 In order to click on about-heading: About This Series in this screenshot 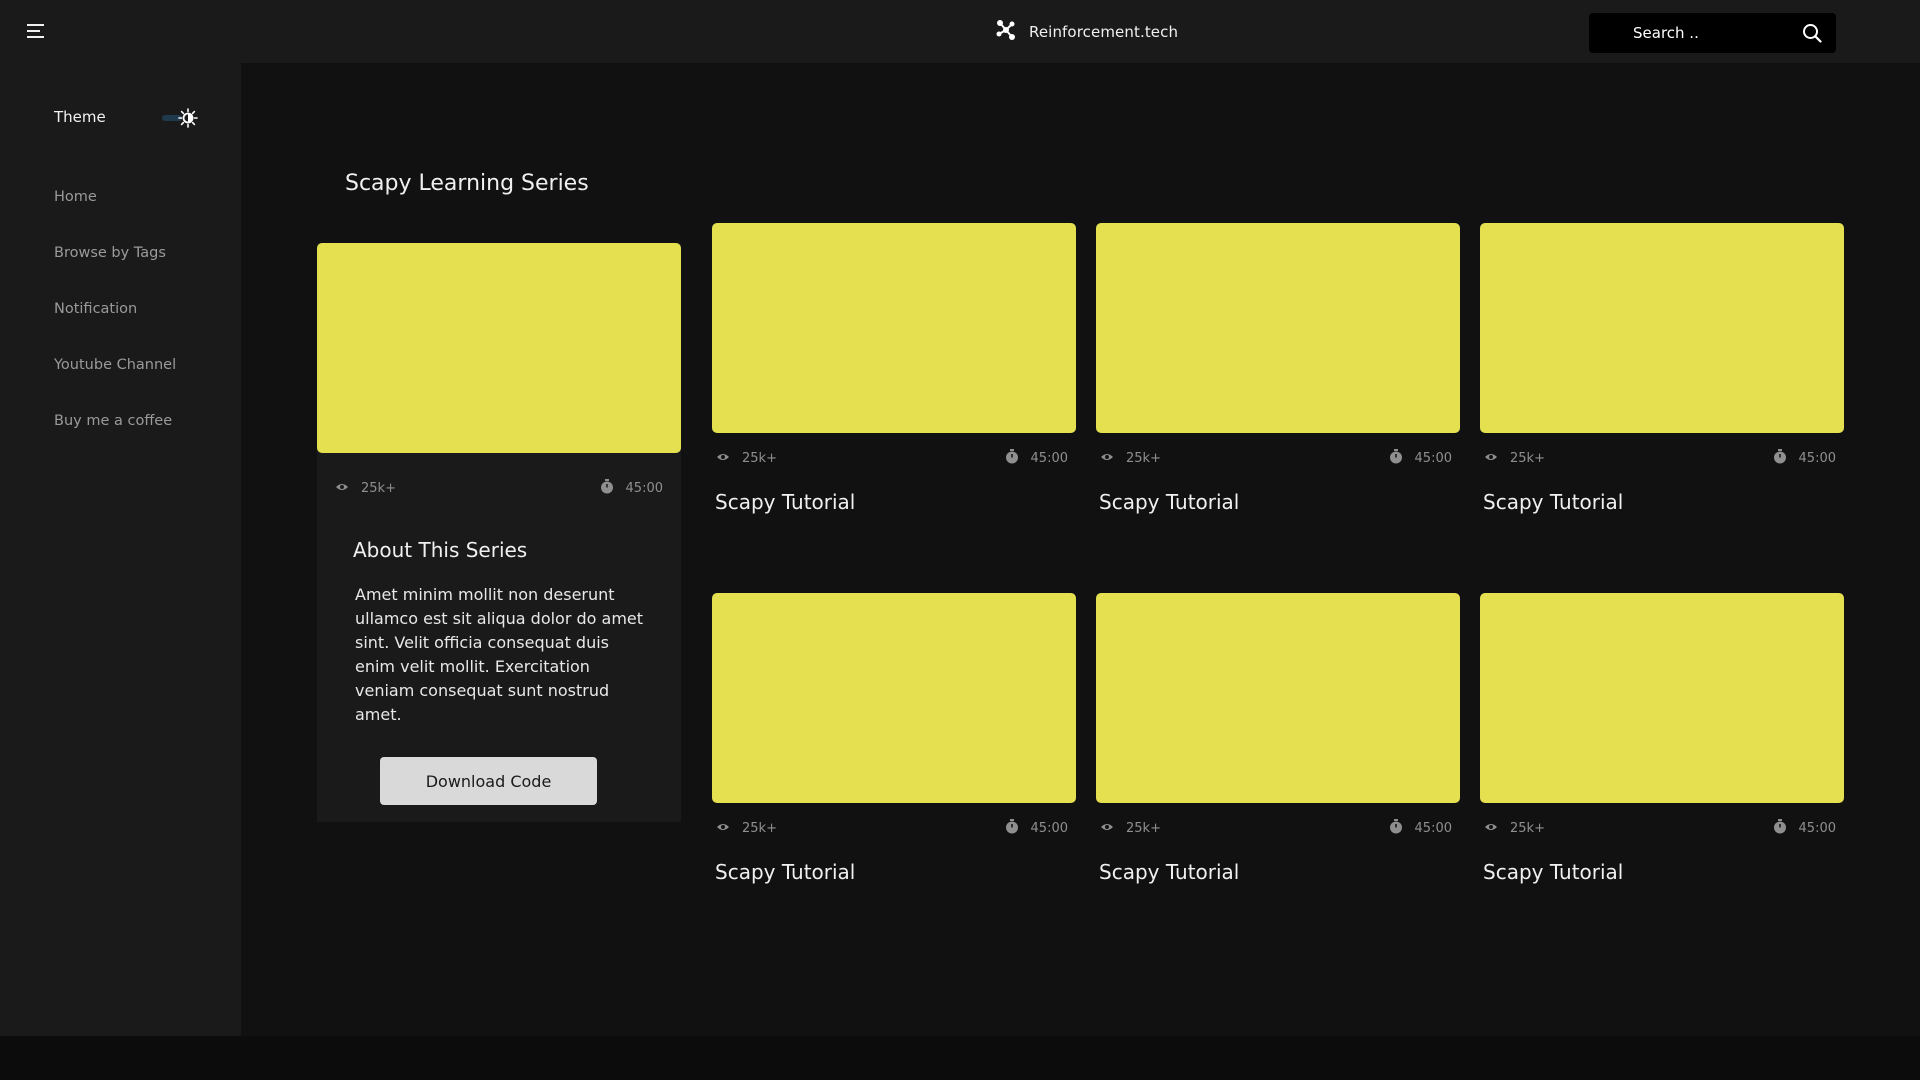, I will do `click(440, 550)`.